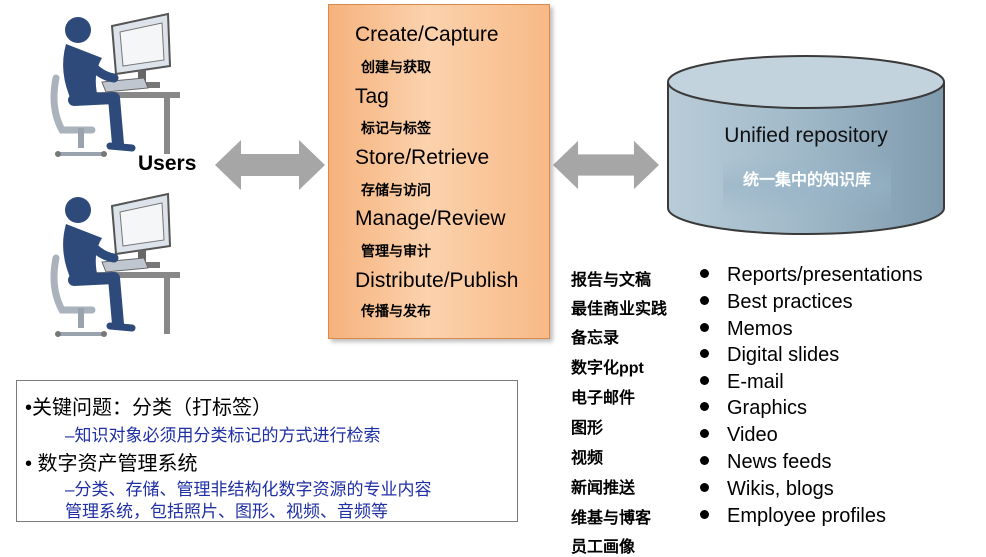 The image size is (986, 557). I want to click on content-type-zh: 最佳商业实践, so click(619, 309).